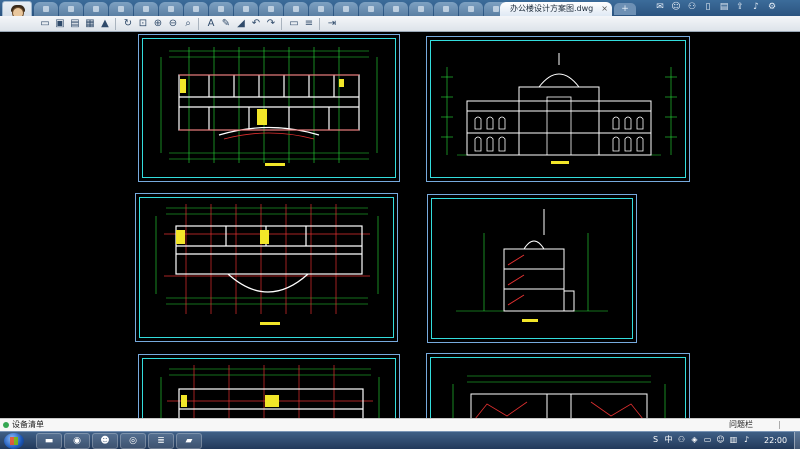 This screenshot has width=800, height=449. I want to click on sheet-front-elevation, so click(558, 109).